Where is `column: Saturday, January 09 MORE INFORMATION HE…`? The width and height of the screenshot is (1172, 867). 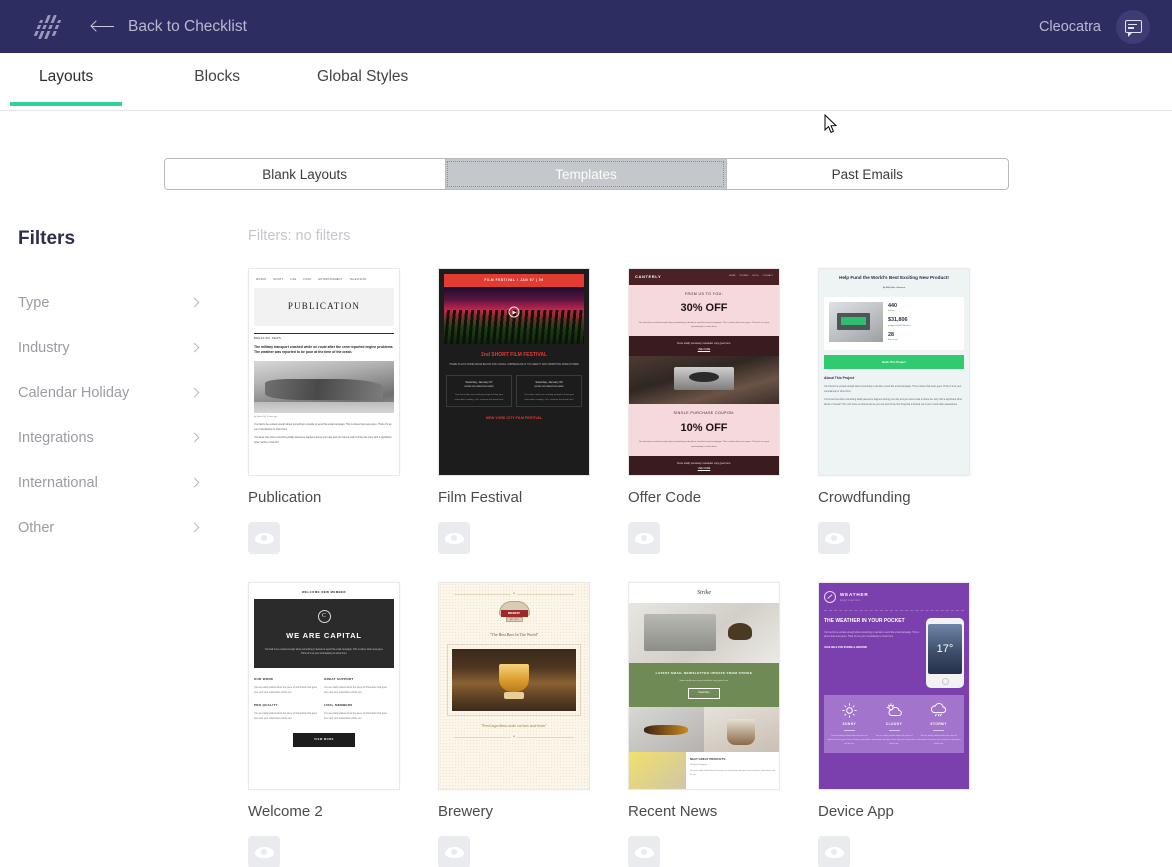 column: Saturday, January 09 MORE INFORMATION HE… is located at coordinates (549, 391).